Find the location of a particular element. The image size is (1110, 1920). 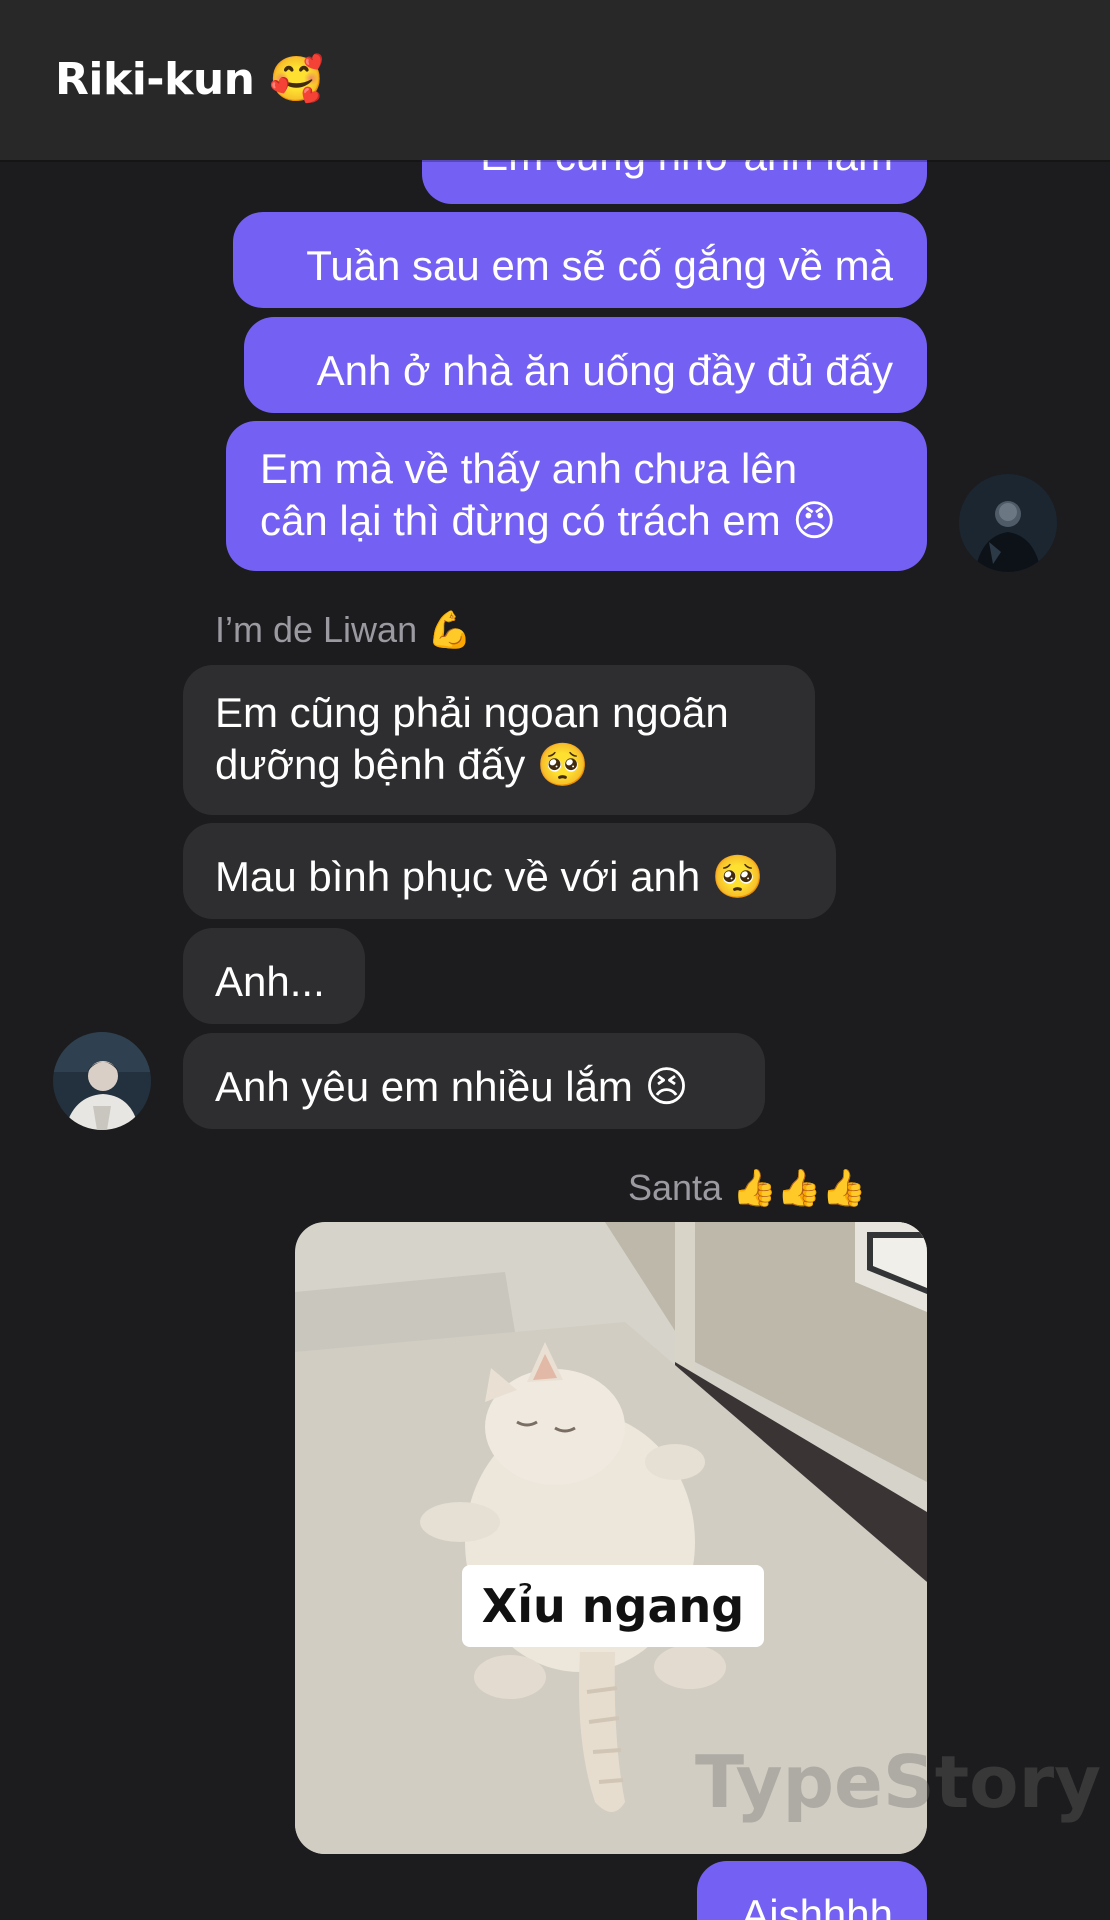

photo-caption: Xỉu ngang is located at coordinates (613, 1606).